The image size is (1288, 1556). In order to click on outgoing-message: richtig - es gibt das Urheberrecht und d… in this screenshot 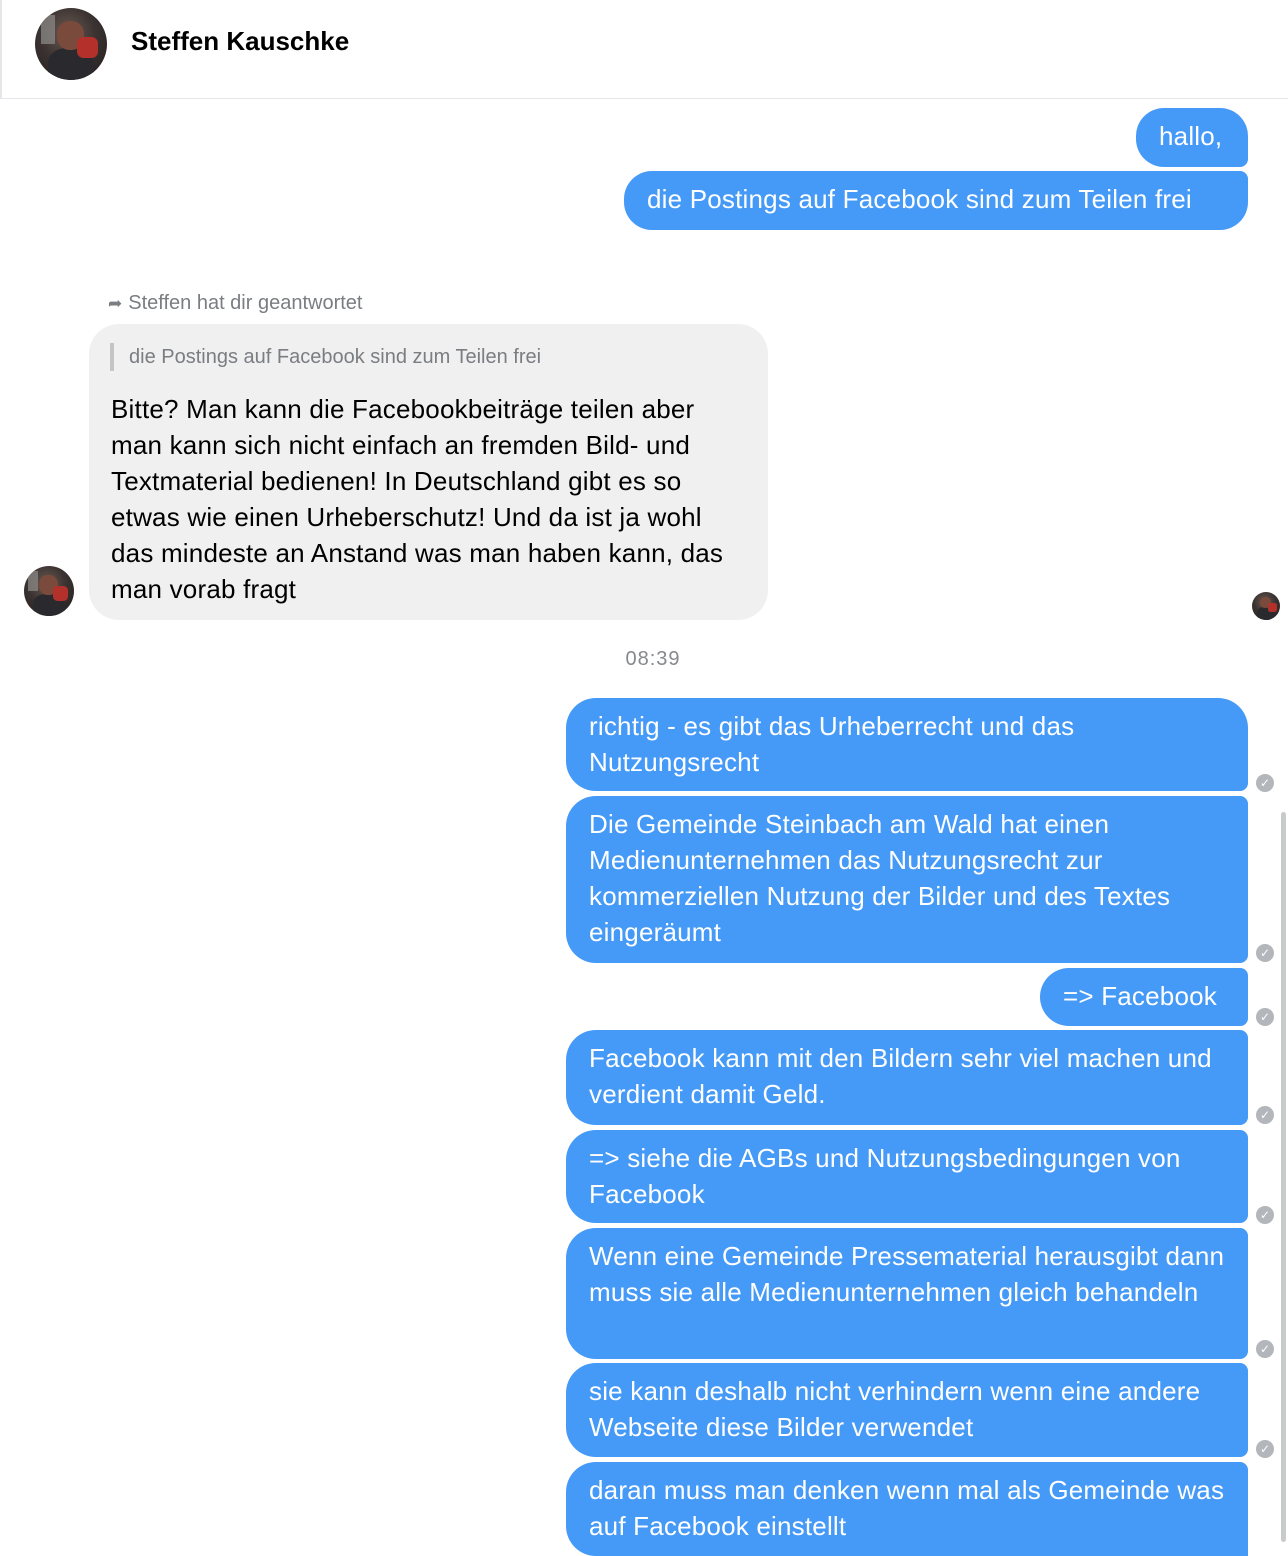, I will do `click(907, 744)`.